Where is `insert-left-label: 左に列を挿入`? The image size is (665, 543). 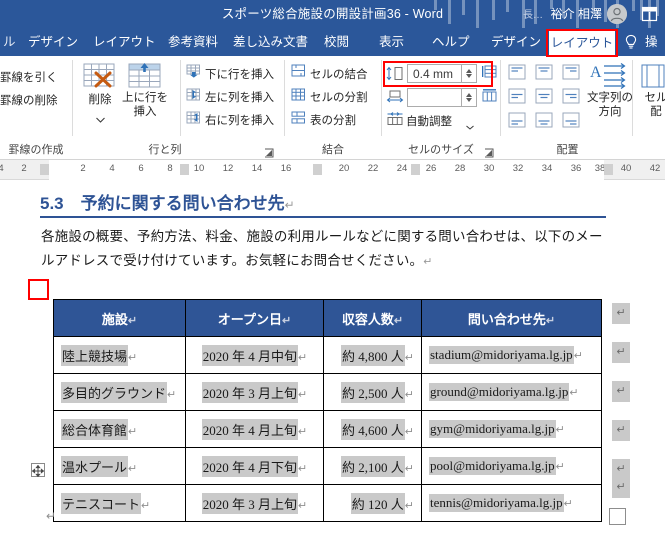 insert-left-label: 左に列を挿入 is located at coordinates (239, 97).